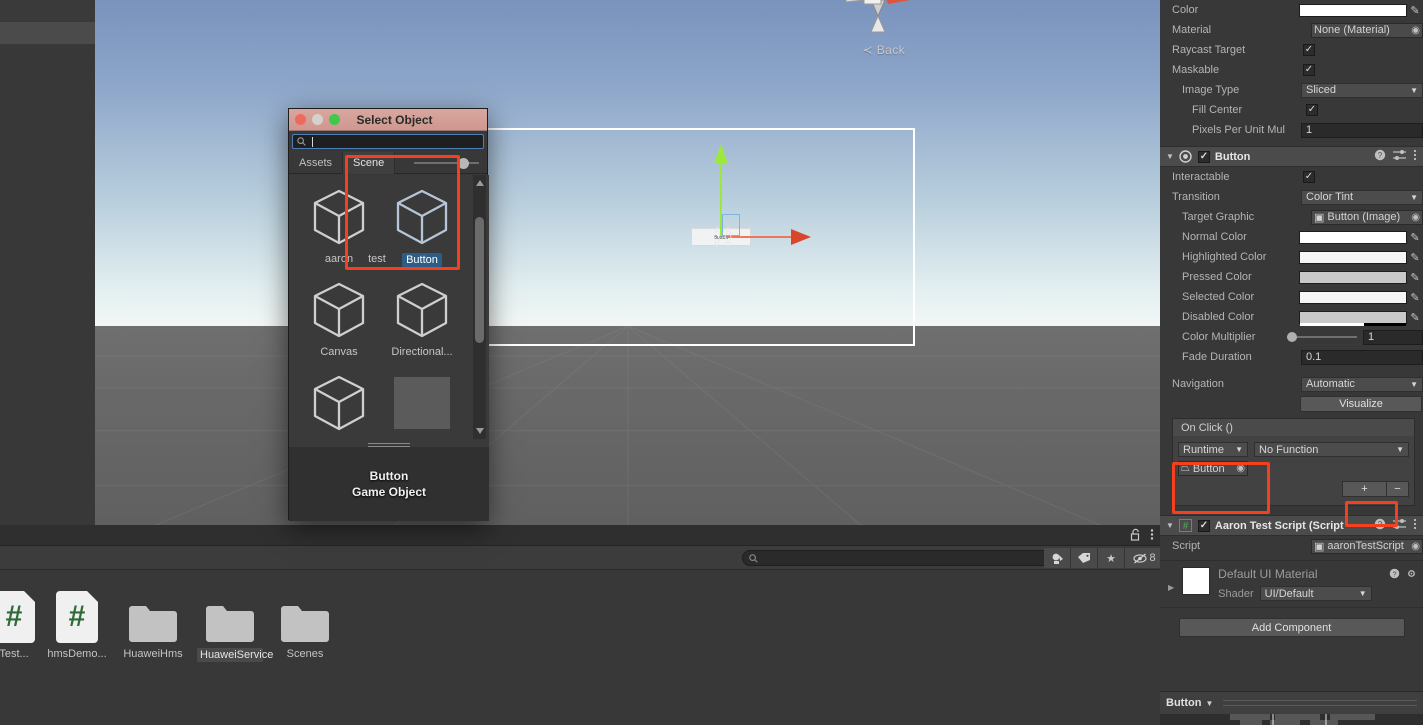 The height and width of the screenshot is (725, 1423). I want to click on image-type-dropdown: Sliced ▼, so click(1362, 90).